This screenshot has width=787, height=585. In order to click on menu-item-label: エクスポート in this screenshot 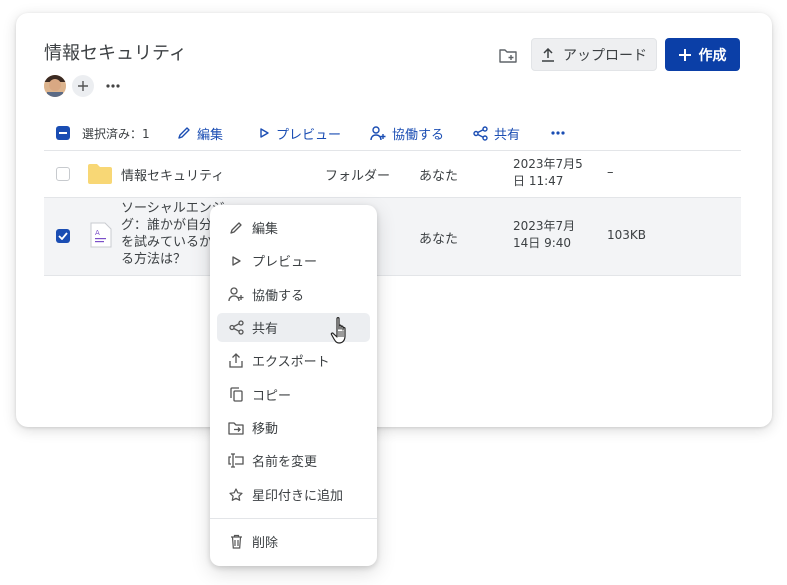, I will do `click(291, 362)`.